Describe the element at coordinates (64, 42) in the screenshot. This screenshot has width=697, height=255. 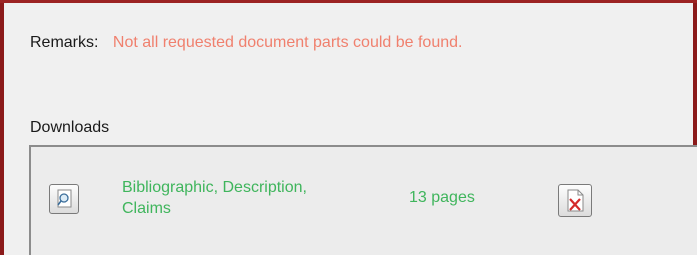
I see `remarks-label: Remarks:` at that location.